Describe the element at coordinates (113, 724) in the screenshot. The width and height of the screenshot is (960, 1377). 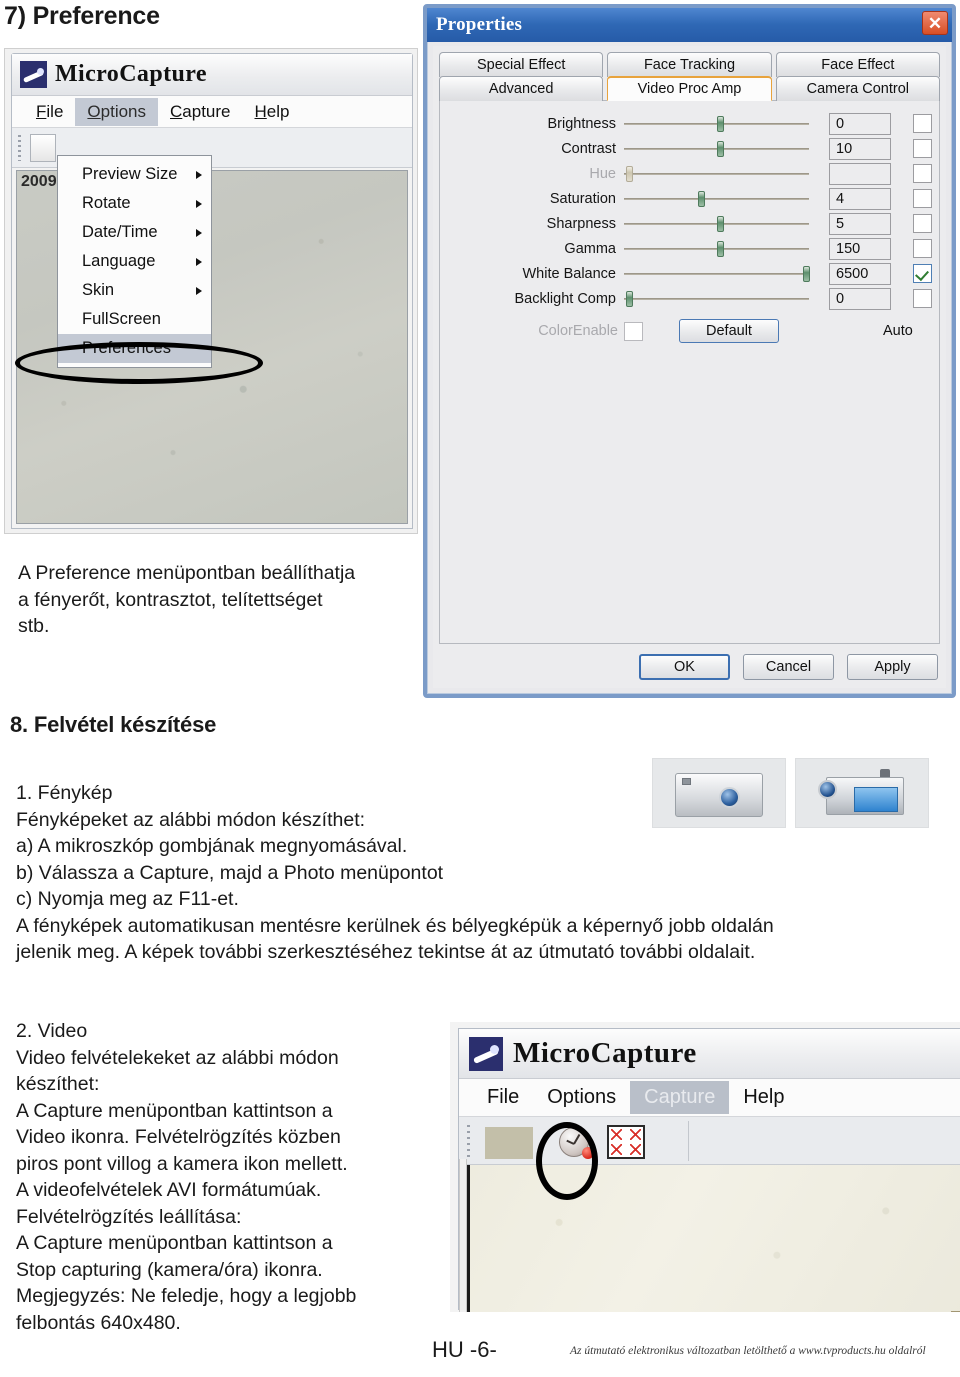
I see `section-heading-felvetel: 8. Felvétel készítése` at that location.